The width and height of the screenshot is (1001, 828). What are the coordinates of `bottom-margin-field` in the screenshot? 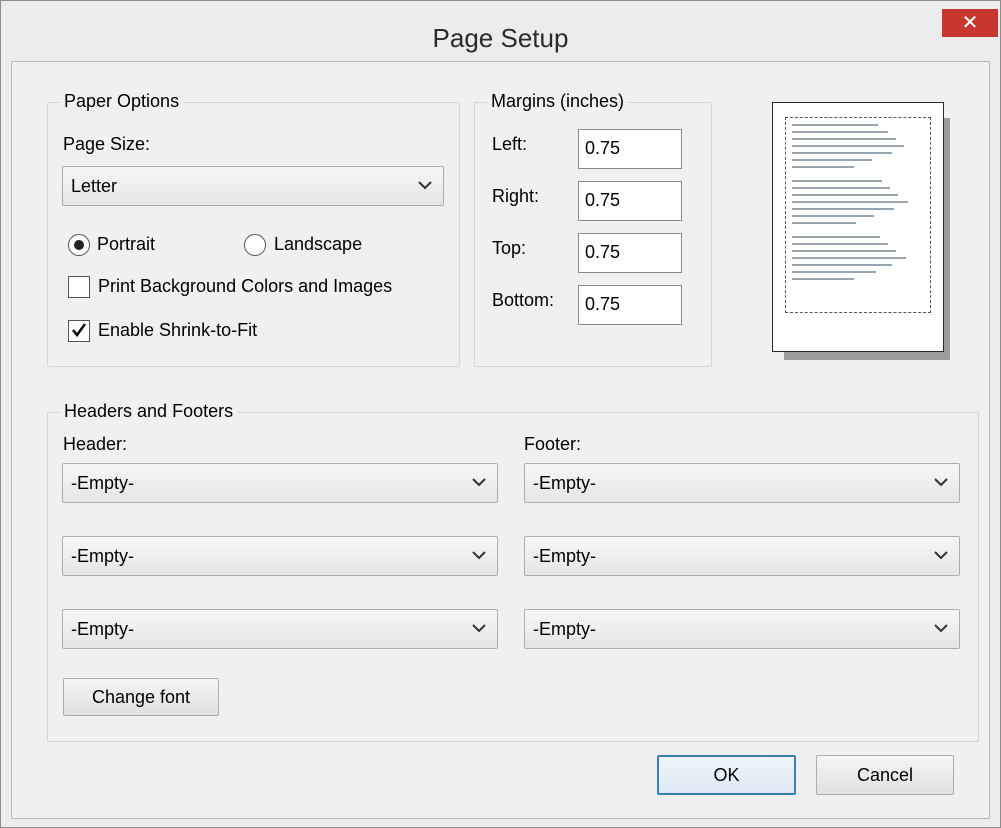 It's located at (630, 305).